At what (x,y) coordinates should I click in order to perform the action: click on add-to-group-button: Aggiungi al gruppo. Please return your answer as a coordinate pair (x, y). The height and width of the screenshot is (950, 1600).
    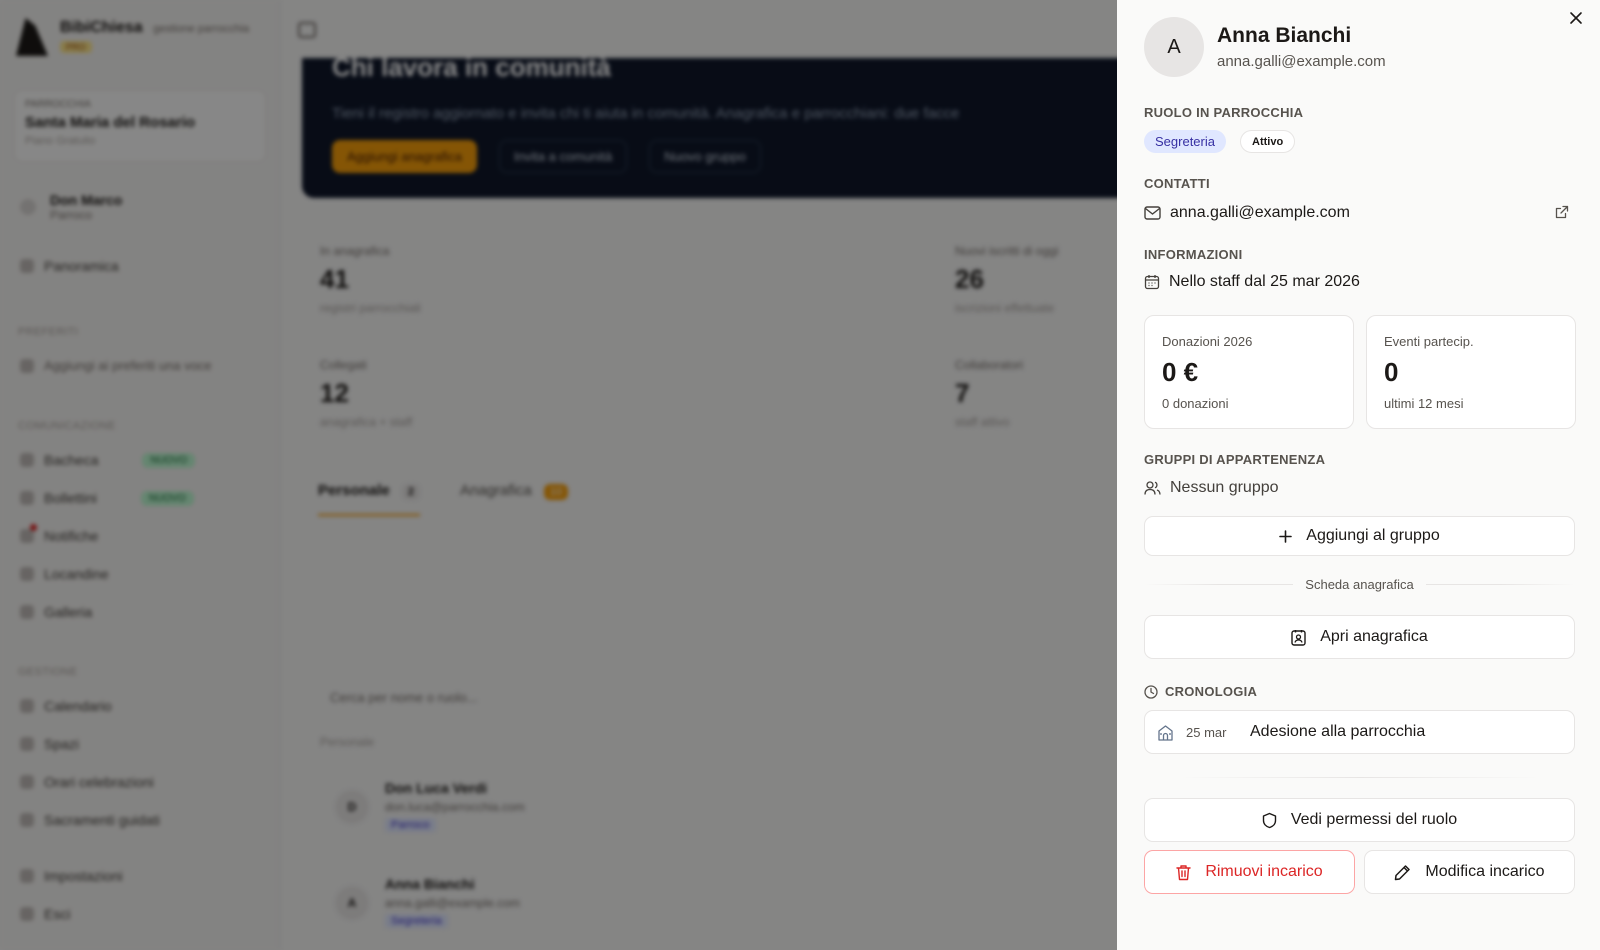
    Looking at the image, I should click on (1359, 536).